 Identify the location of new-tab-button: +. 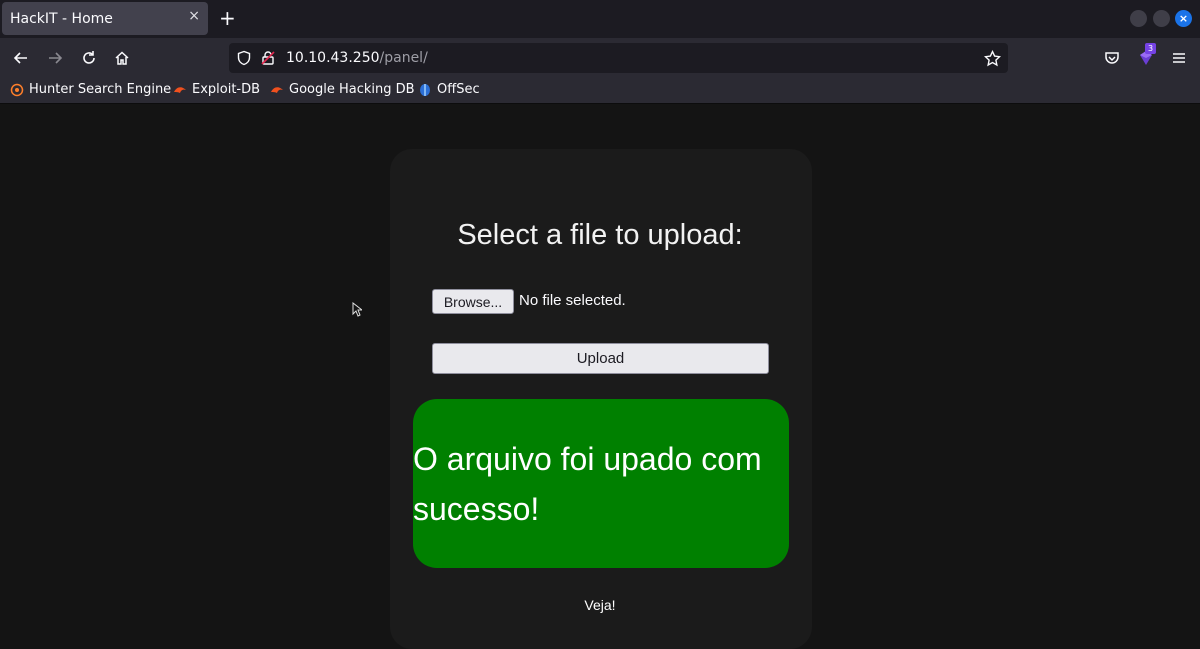
(227, 18).